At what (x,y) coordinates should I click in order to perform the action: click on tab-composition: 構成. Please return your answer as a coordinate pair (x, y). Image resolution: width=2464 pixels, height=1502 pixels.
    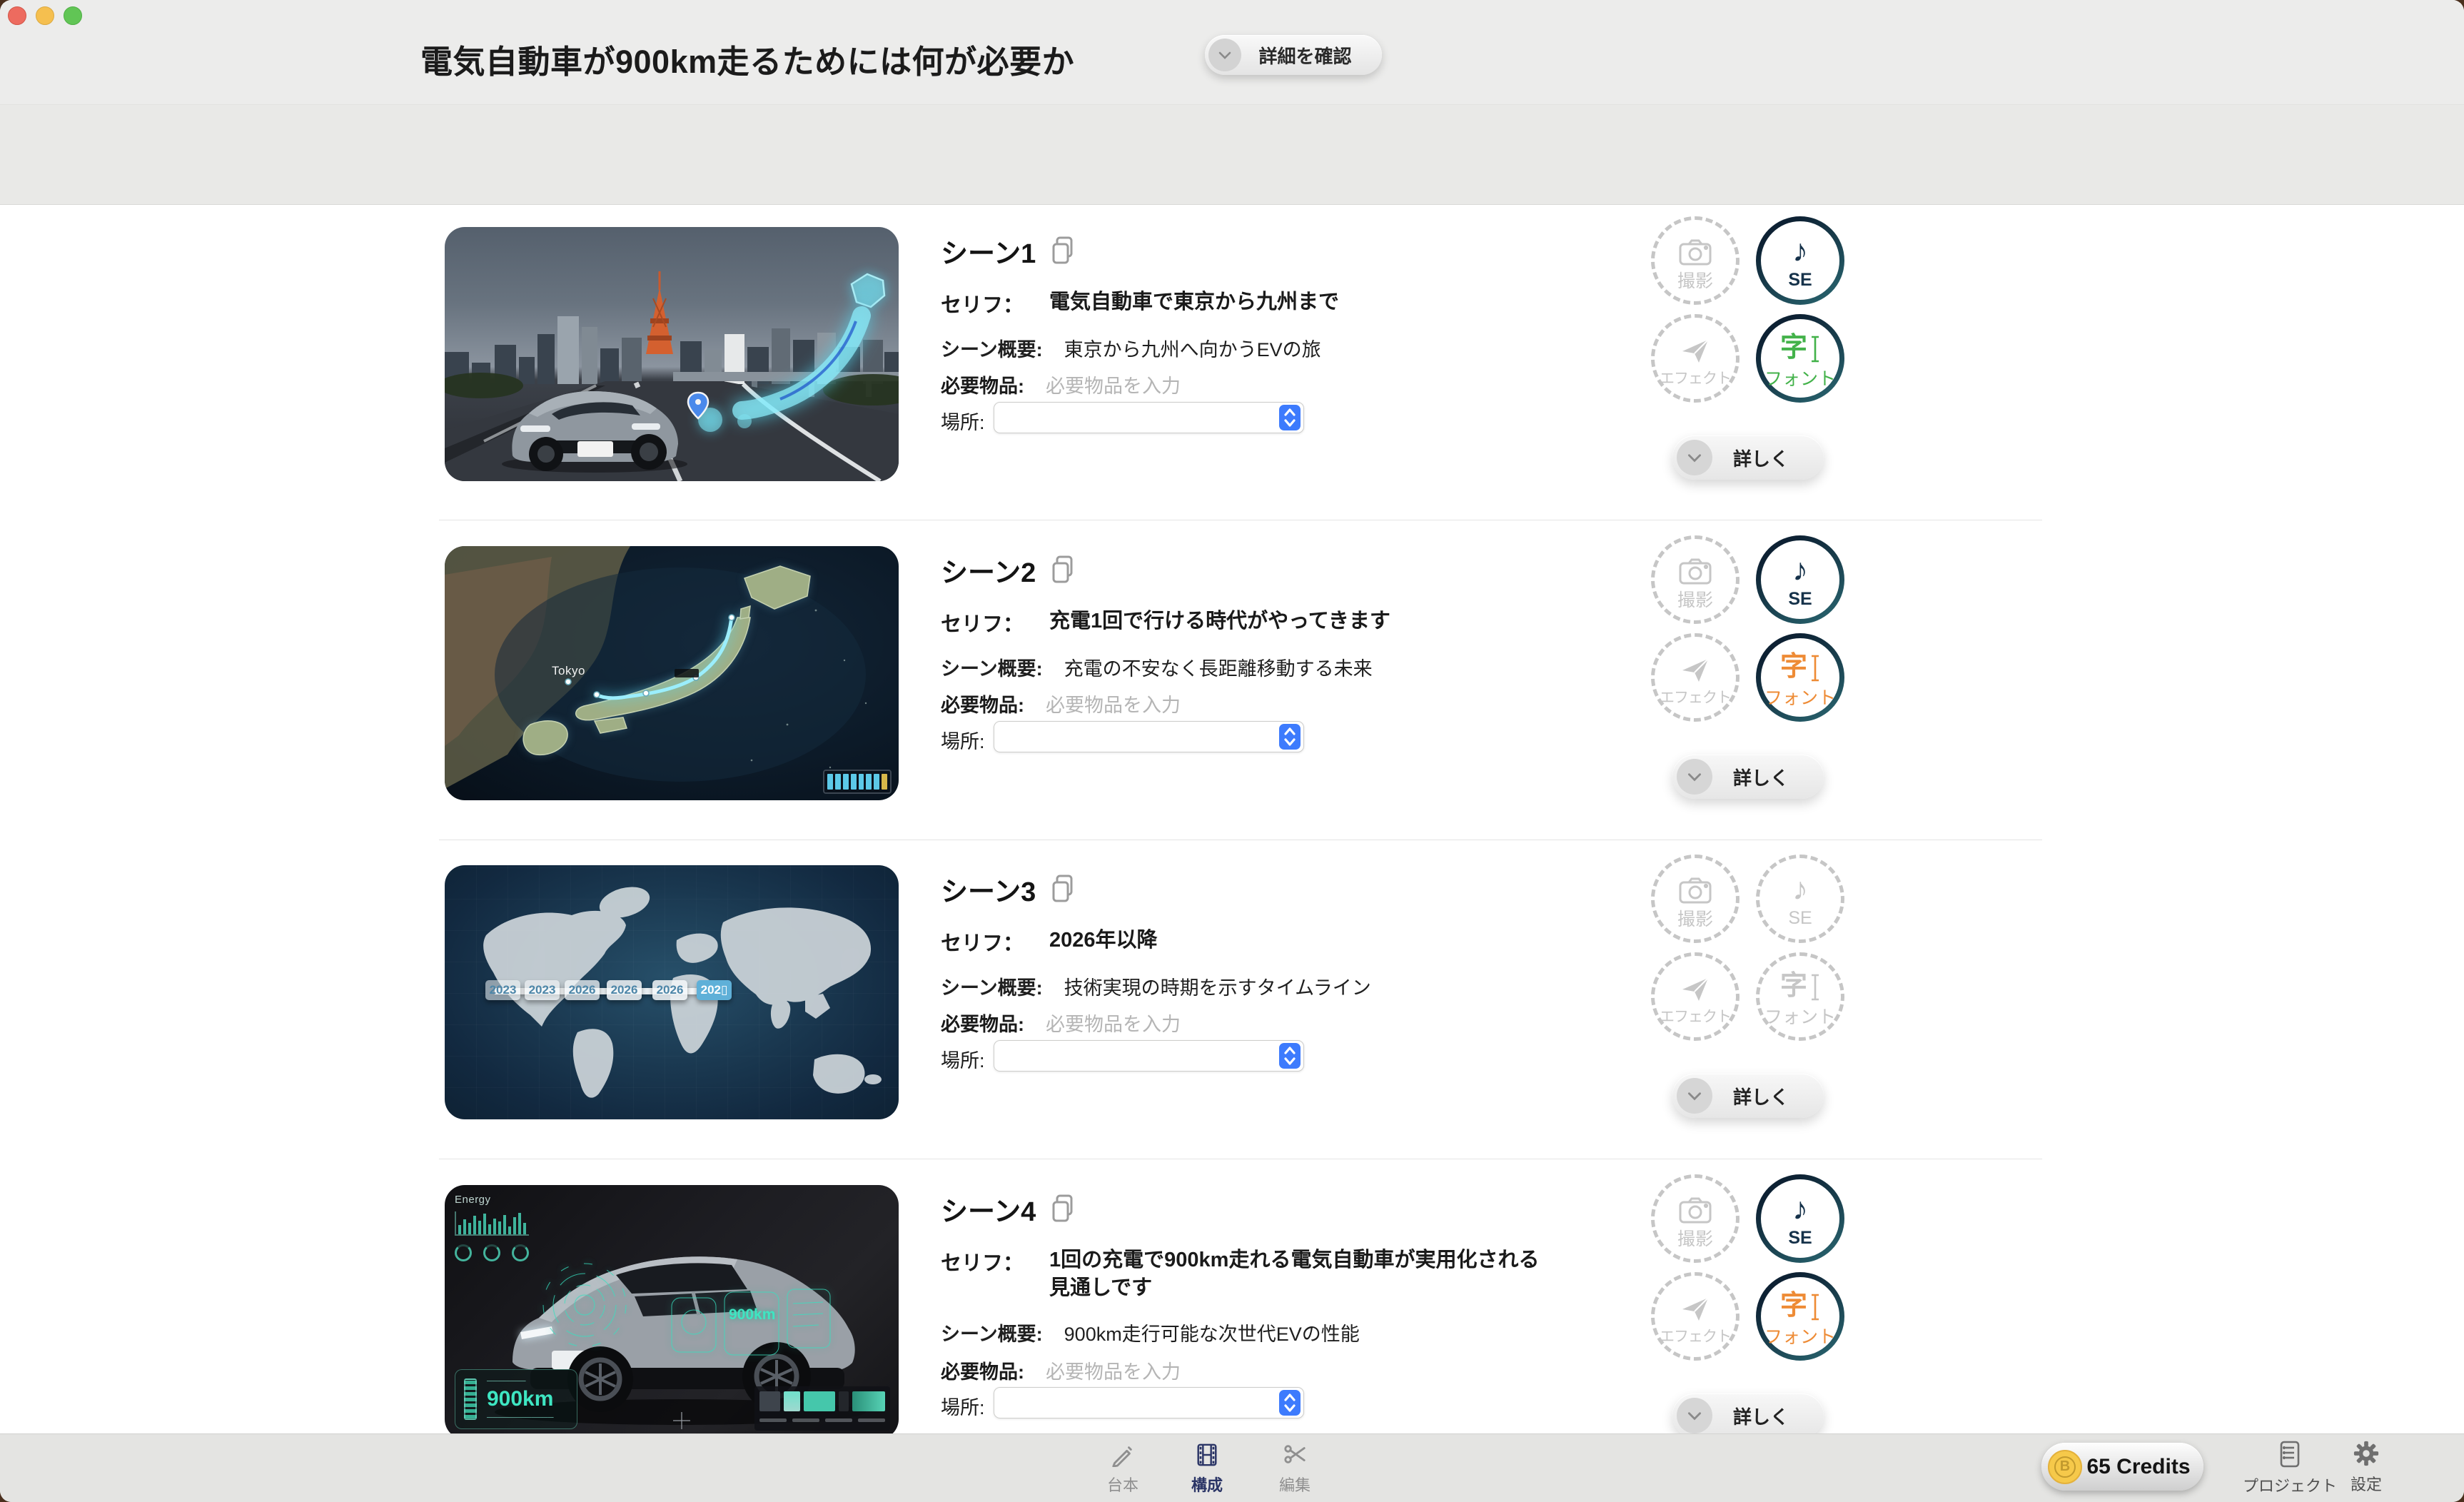
    Looking at the image, I should click on (1207, 1469).